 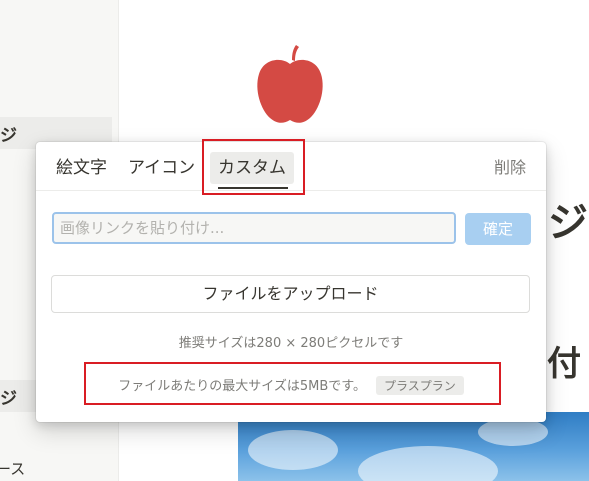 What do you see at coordinates (242, 386) in the screenshot?
I see `file-size-limit-text: ファイルあたりの最大サイズは5MBです。` at bounding box center [242, 386].